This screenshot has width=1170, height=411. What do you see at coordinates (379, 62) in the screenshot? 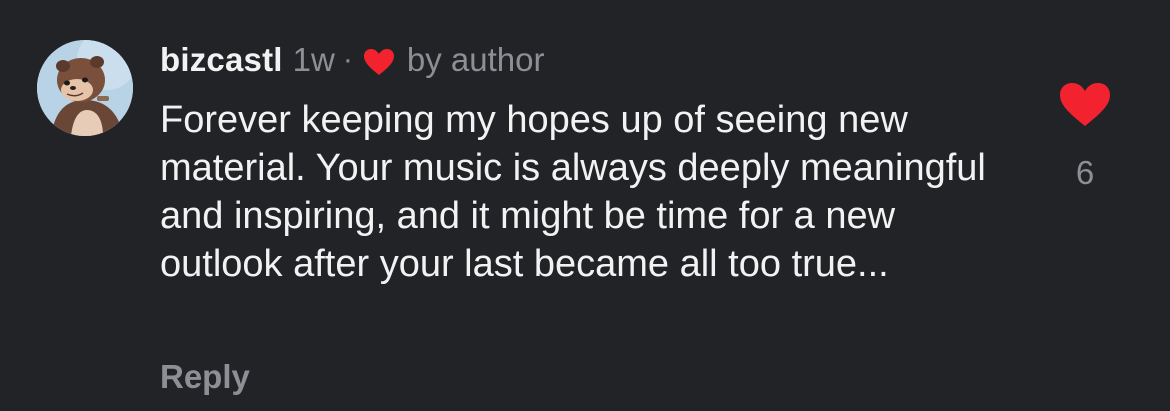
I see `author-heart-icon` at bounding box center [379, 62].